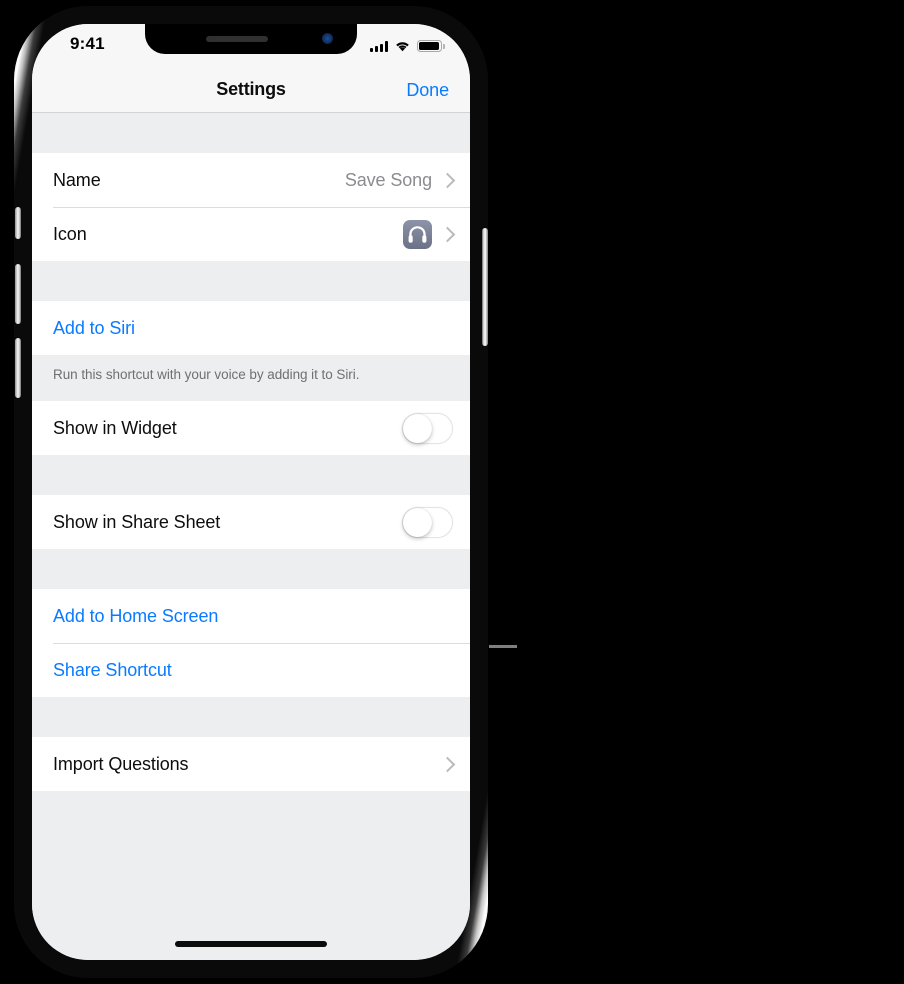 This screenshot has height=984, width=904. I want to click on battery-icon, so click(431, 46).